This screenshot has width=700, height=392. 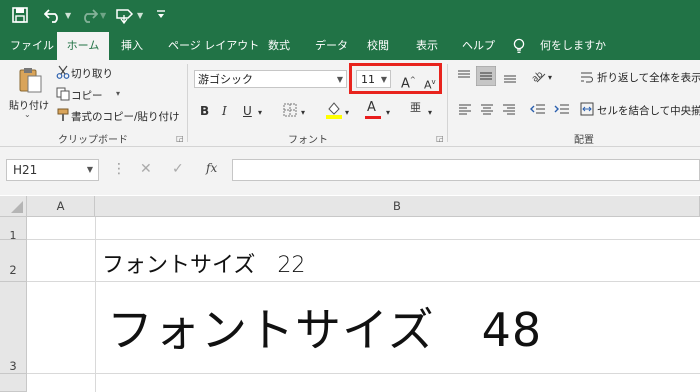 I want to click on select-all-corner, so click(x=13, y=206).